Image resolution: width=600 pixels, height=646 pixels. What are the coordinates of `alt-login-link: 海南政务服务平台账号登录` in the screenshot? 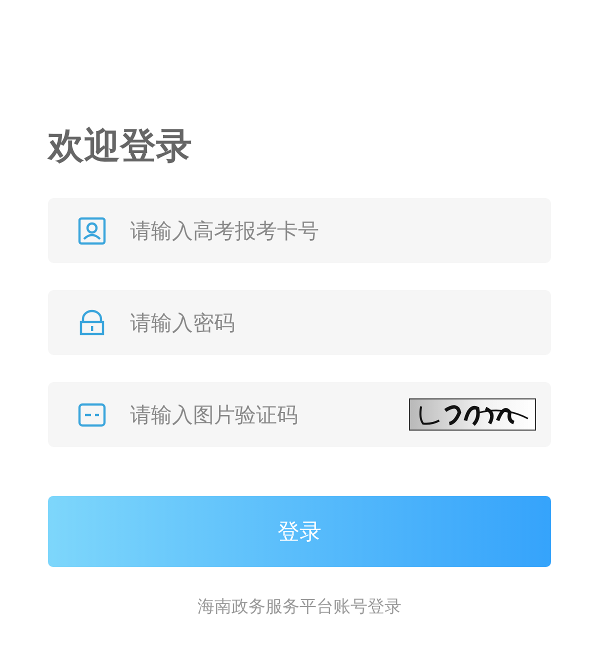 It's located at (300, 606).